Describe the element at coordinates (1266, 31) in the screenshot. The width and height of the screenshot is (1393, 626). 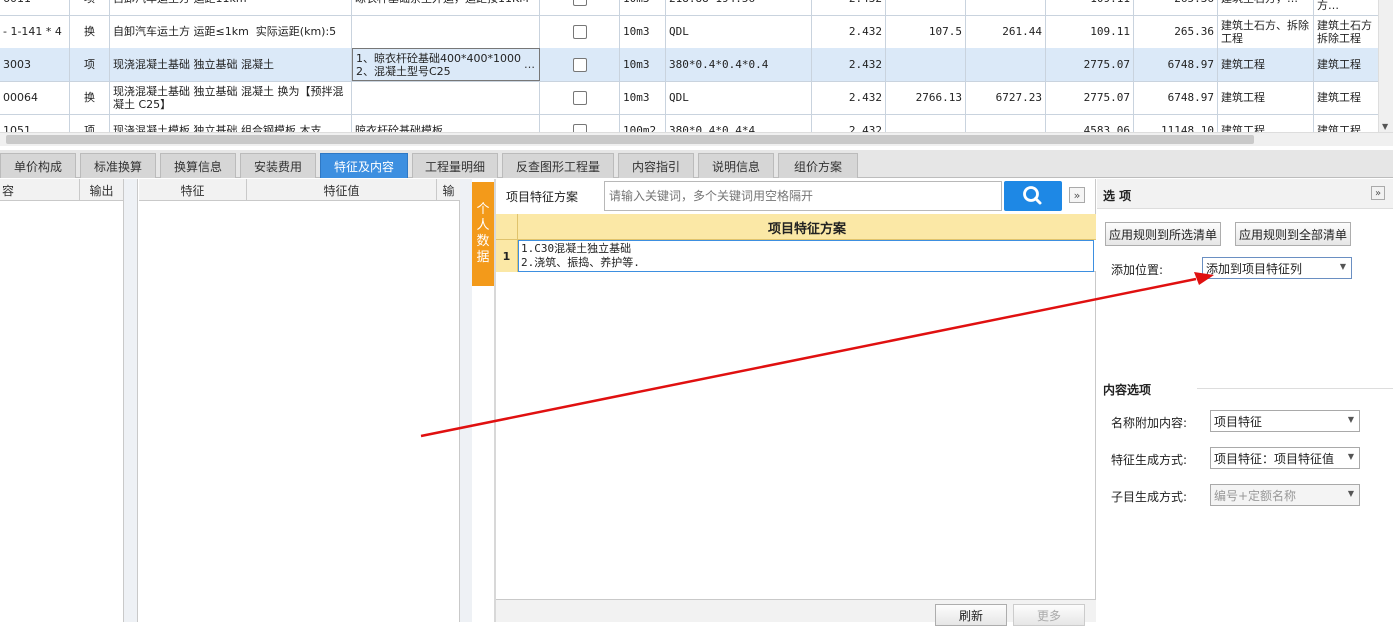
I see `cell-major: 建筑土石方、拆除工程` at that location.